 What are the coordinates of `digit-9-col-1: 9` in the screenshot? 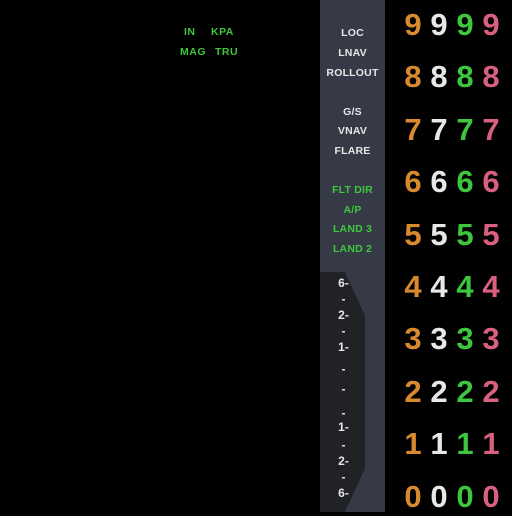 It's located at (413, 24).